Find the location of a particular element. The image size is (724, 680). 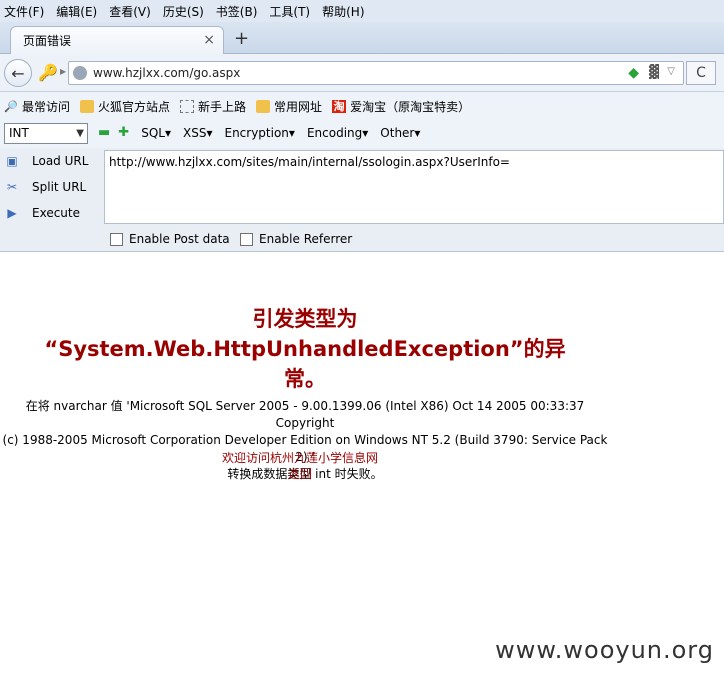

bookmark-firefox-site: 火狐官方站点 is located at coordinates (125, 106).